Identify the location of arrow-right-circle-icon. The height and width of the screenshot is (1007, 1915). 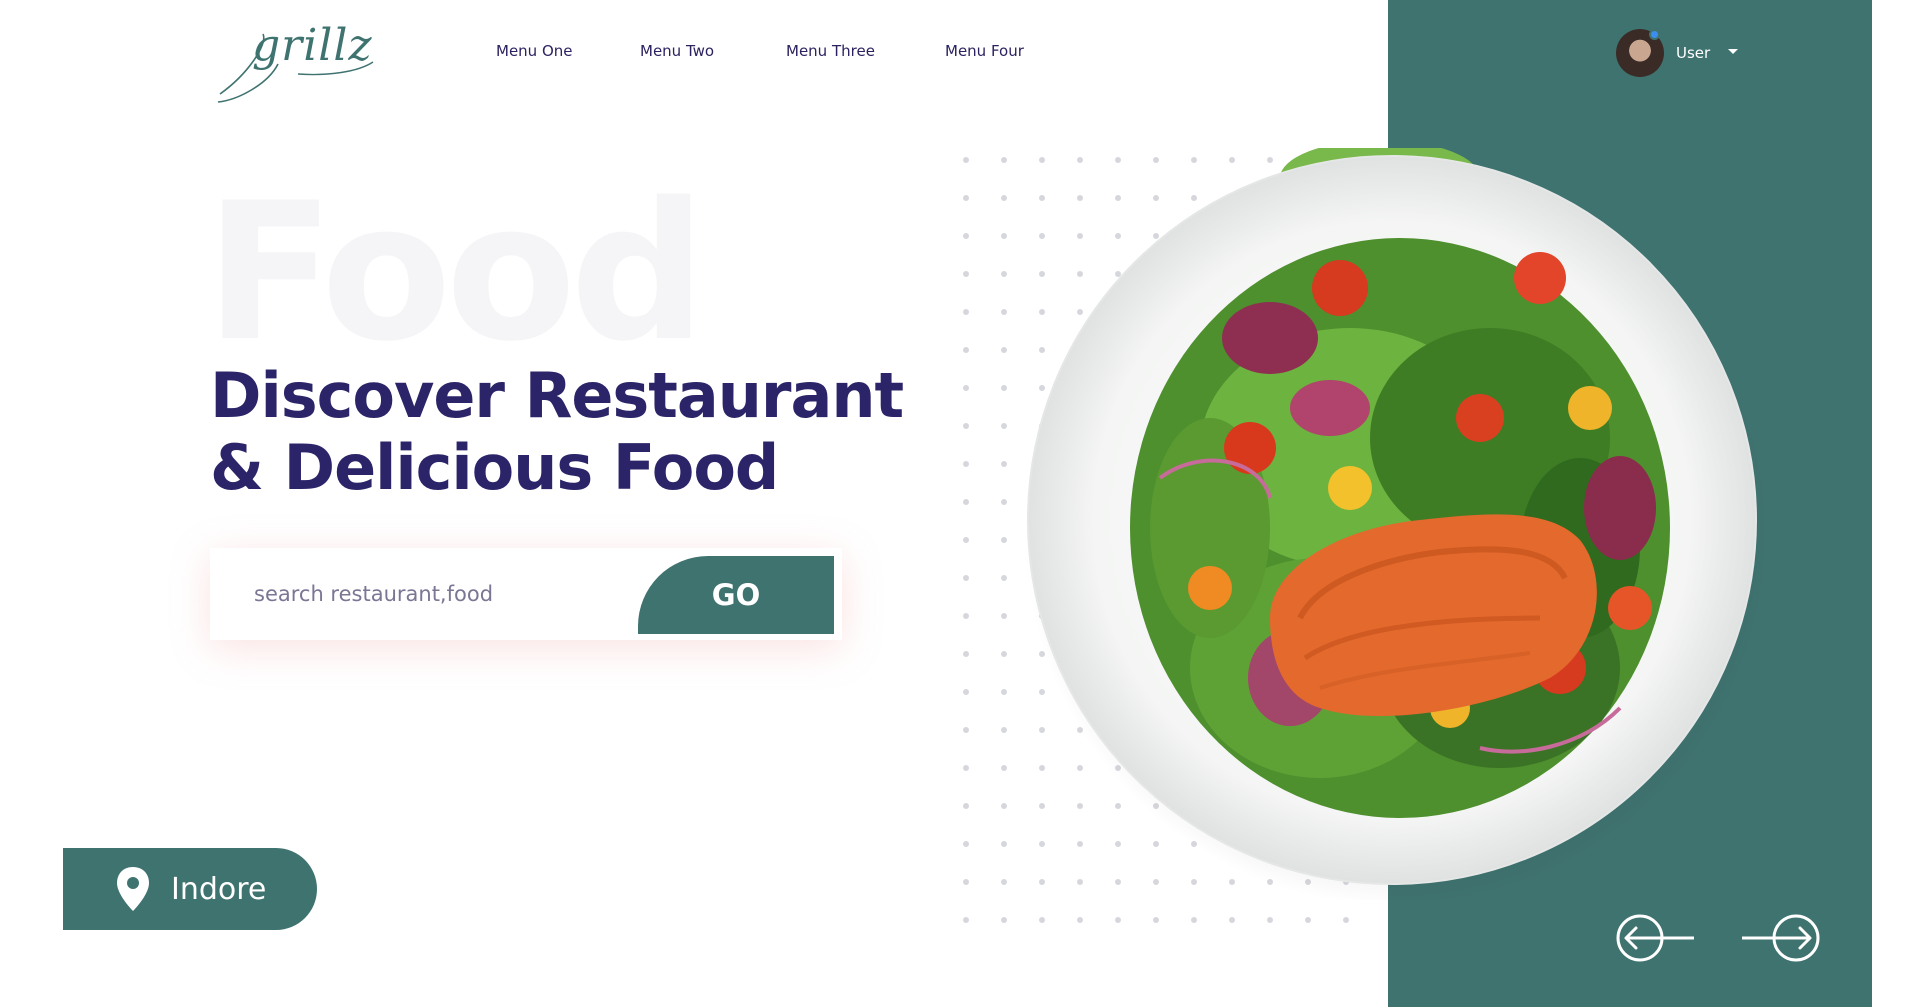
(1781, 938).